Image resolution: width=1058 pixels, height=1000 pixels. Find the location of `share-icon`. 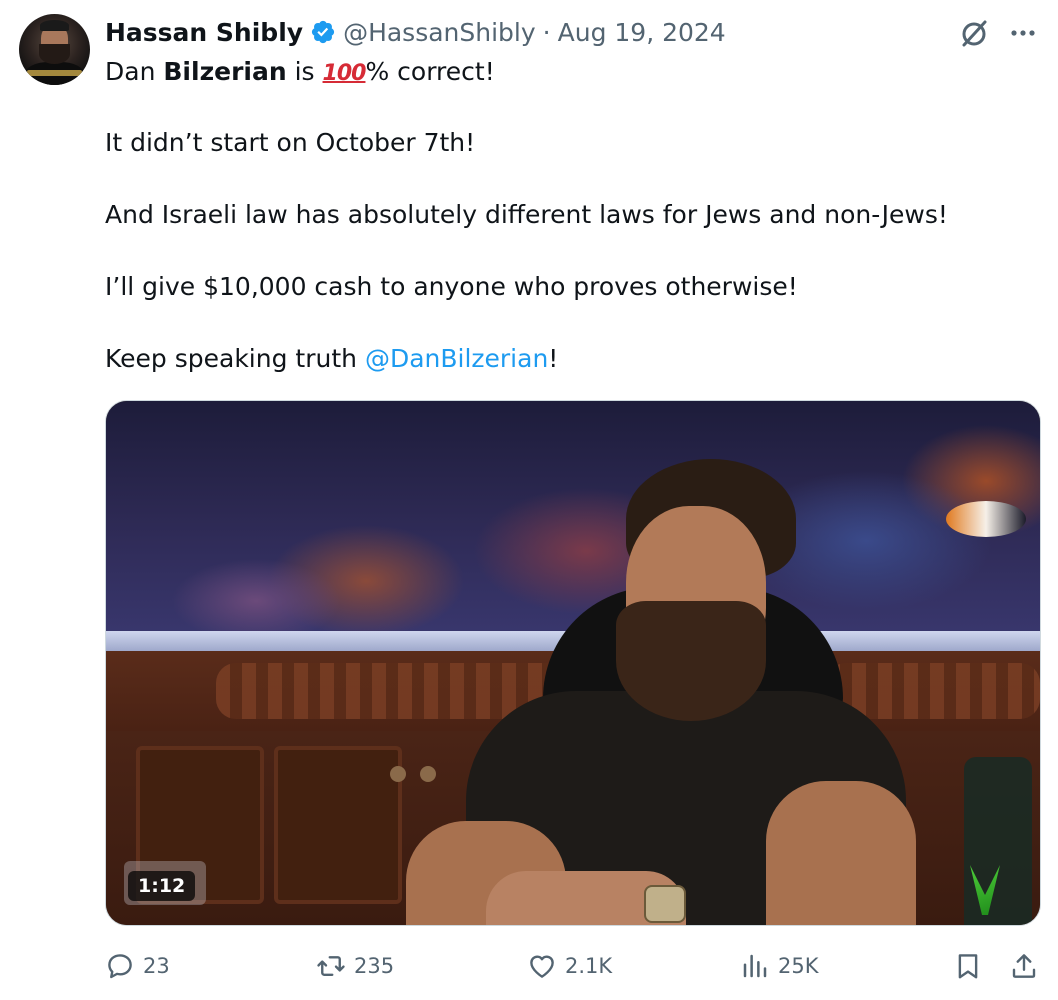

share-icon is located at coordinates (1024, 966).